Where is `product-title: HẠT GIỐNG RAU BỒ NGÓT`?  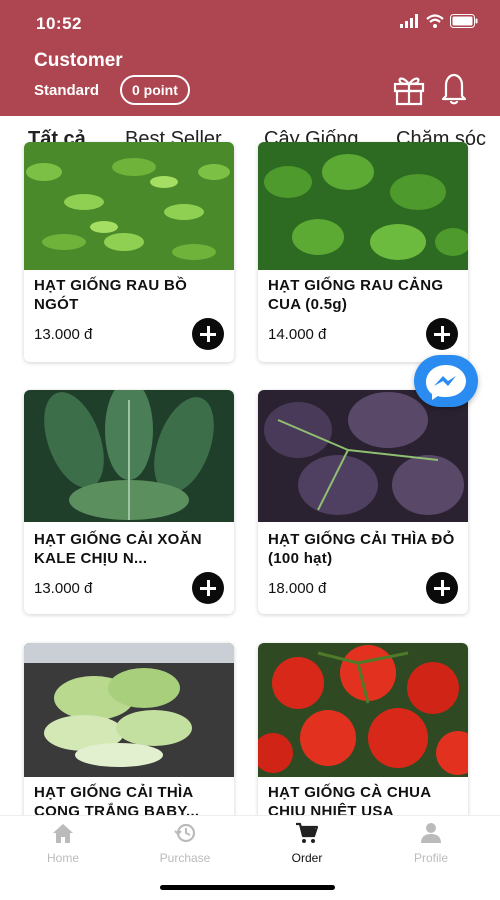
product-title: HẠT GIỐNG RAU BỒ NGÓT is located at coordinates (111, 295).